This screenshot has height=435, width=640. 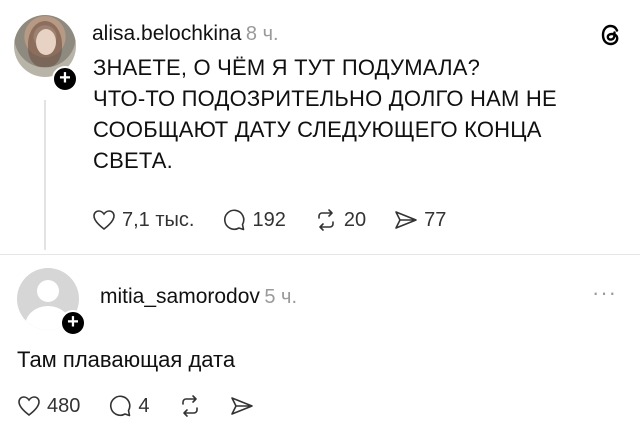 What do you see at coordinates (180, 296) in the screenshot?
I see `reply-username: mitia_samorodov` at bounding box center [180, 296].